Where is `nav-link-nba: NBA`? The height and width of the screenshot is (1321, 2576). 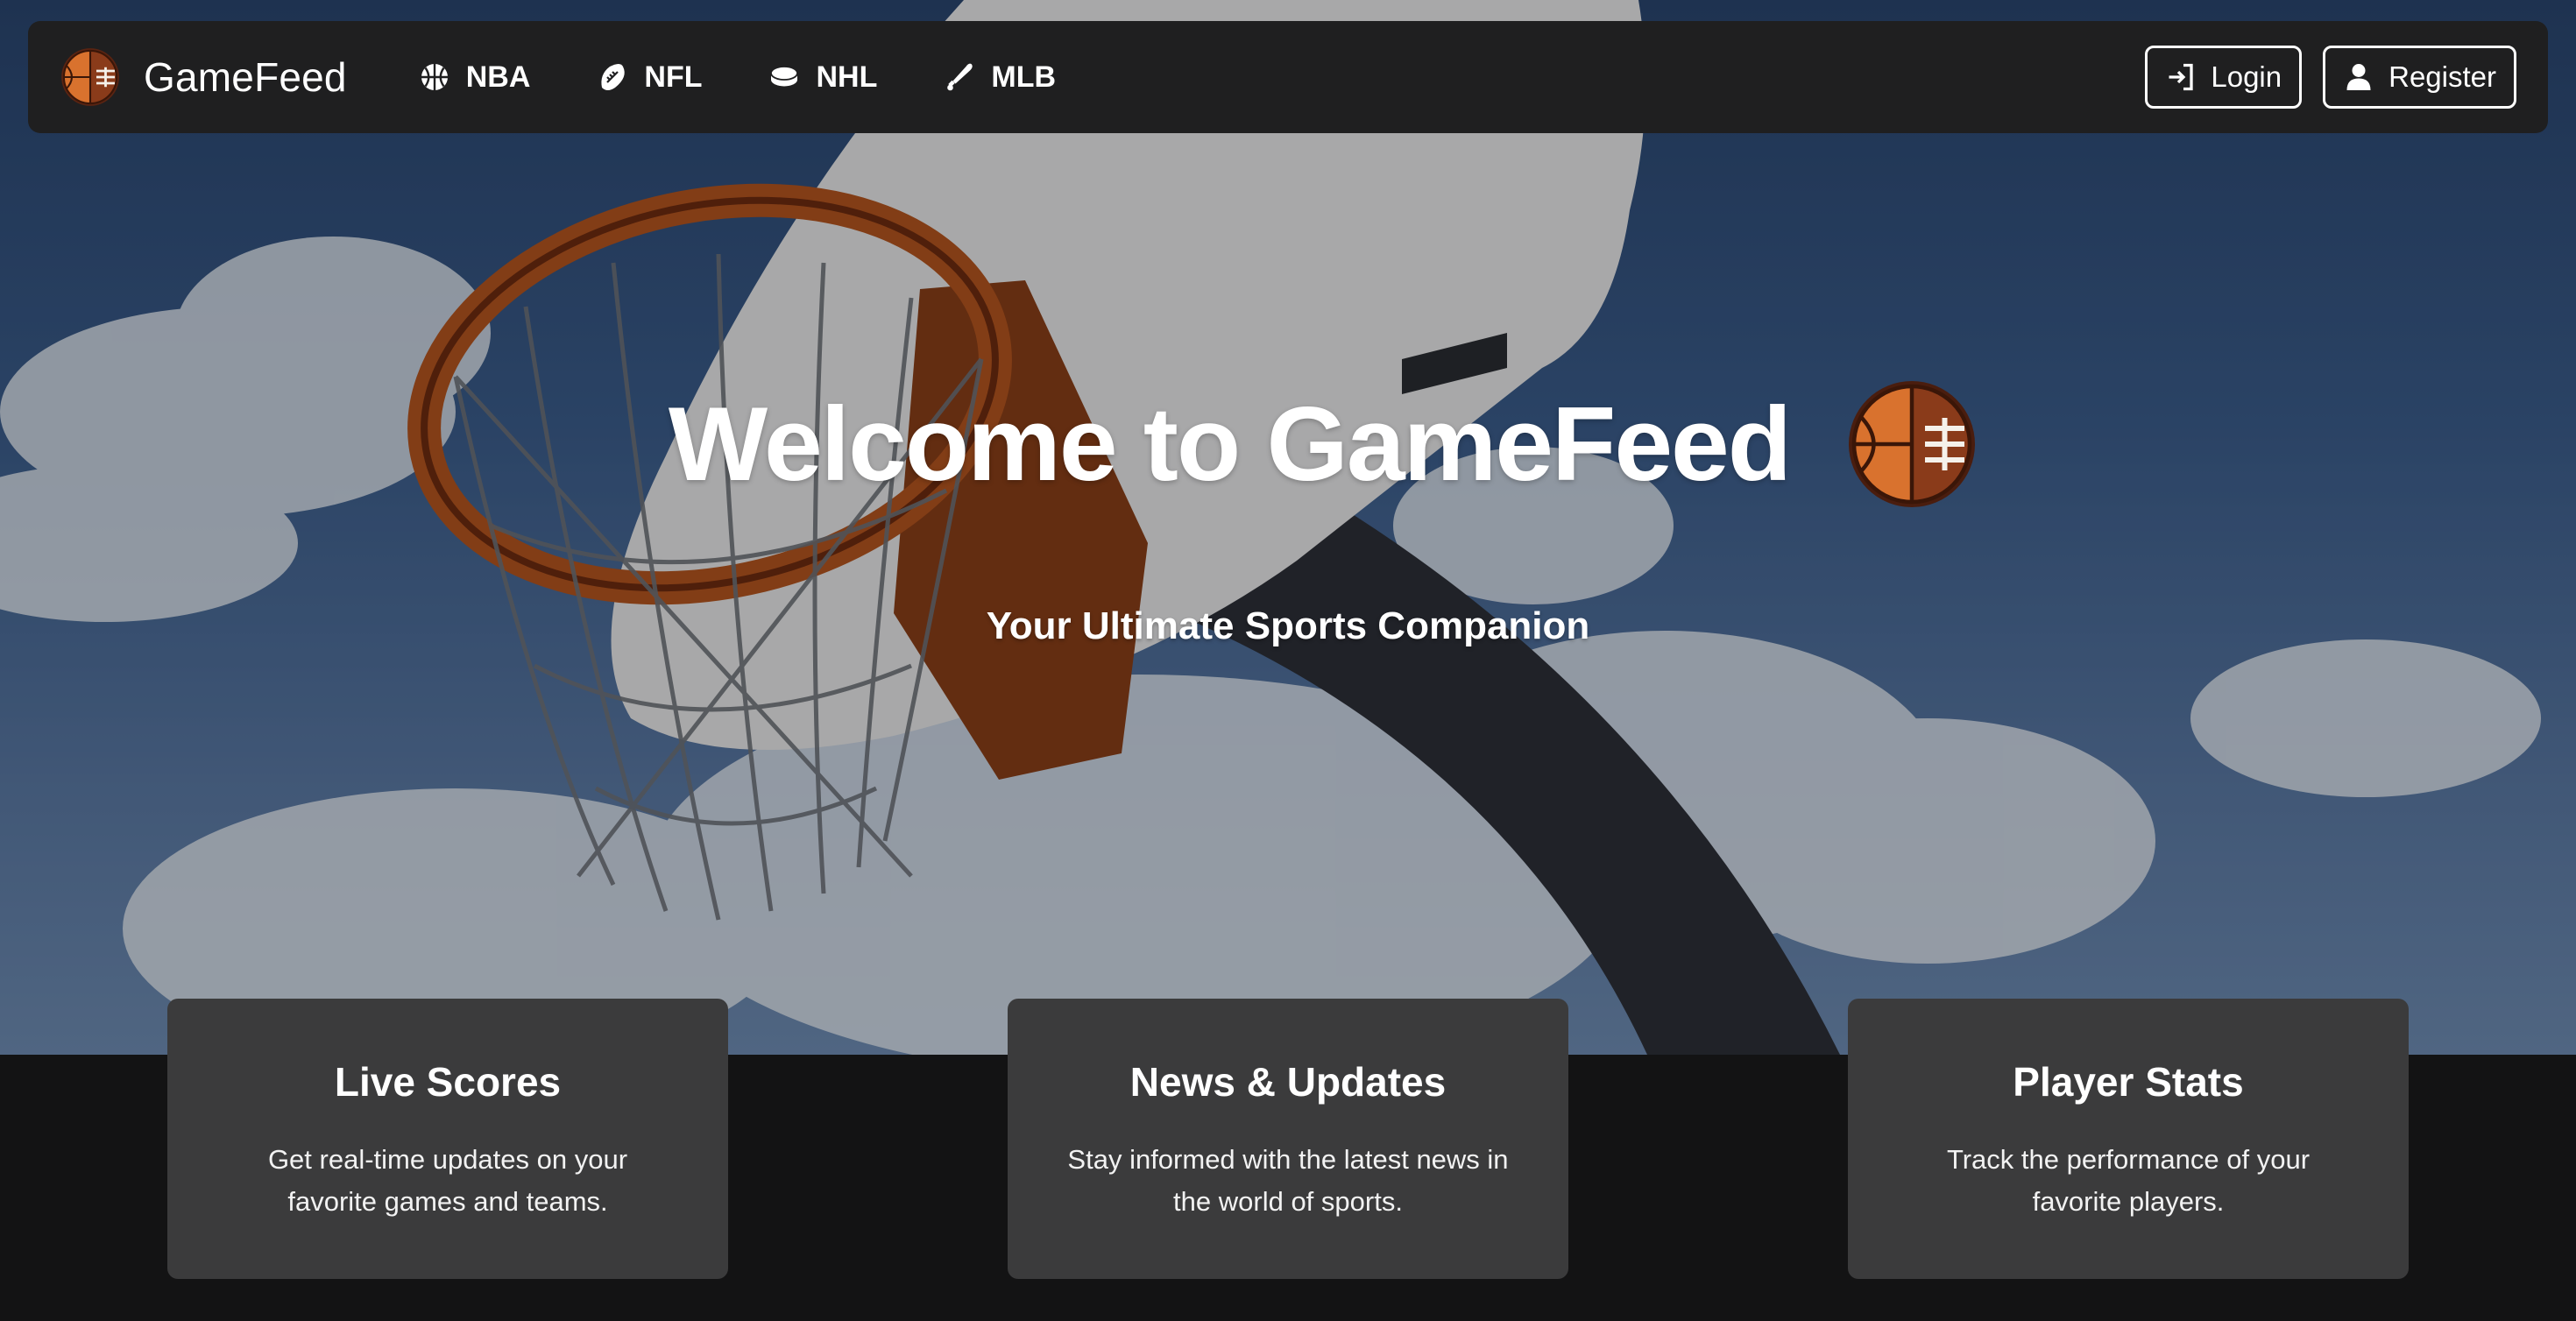
nav-link-nba: NBA is located at coordinates (475, 77).